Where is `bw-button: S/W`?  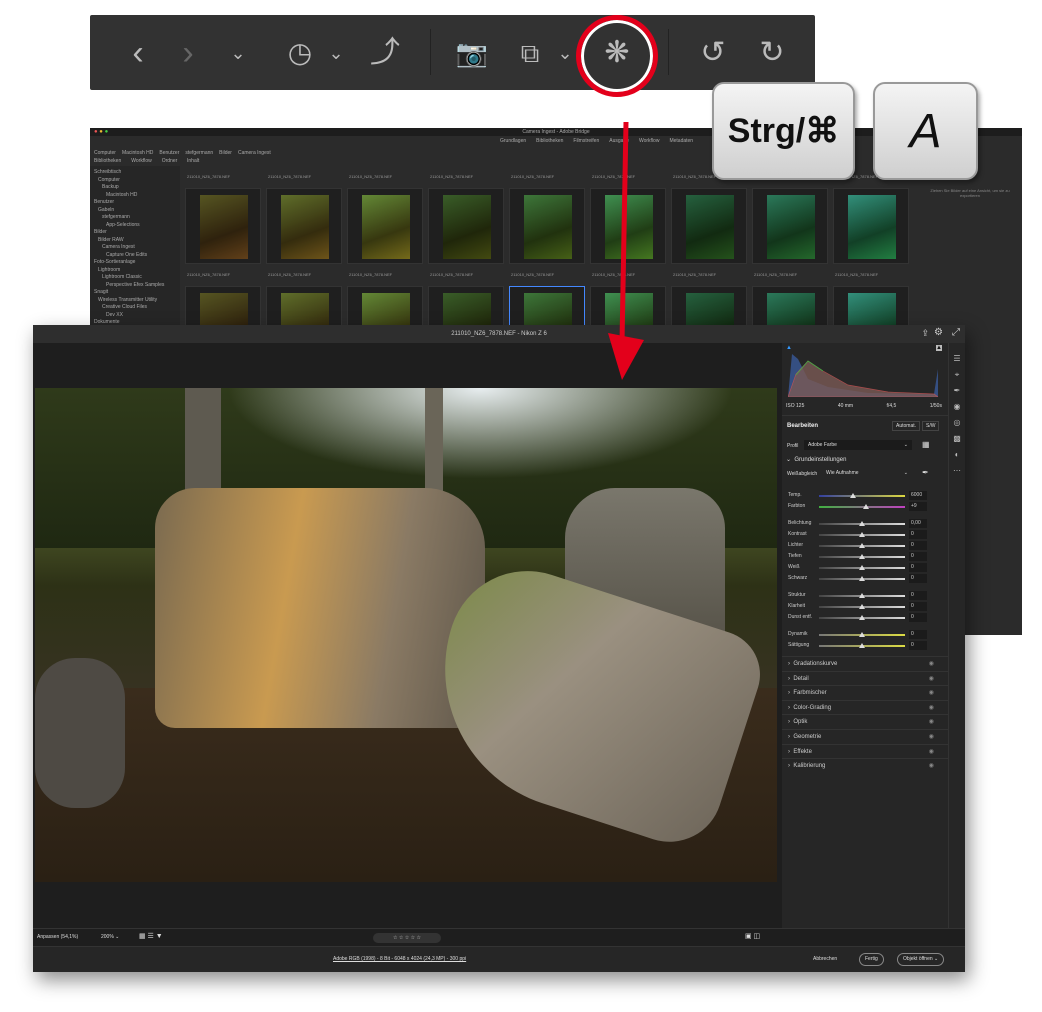
bw-button: S/W is located at coordinates (931, 426).